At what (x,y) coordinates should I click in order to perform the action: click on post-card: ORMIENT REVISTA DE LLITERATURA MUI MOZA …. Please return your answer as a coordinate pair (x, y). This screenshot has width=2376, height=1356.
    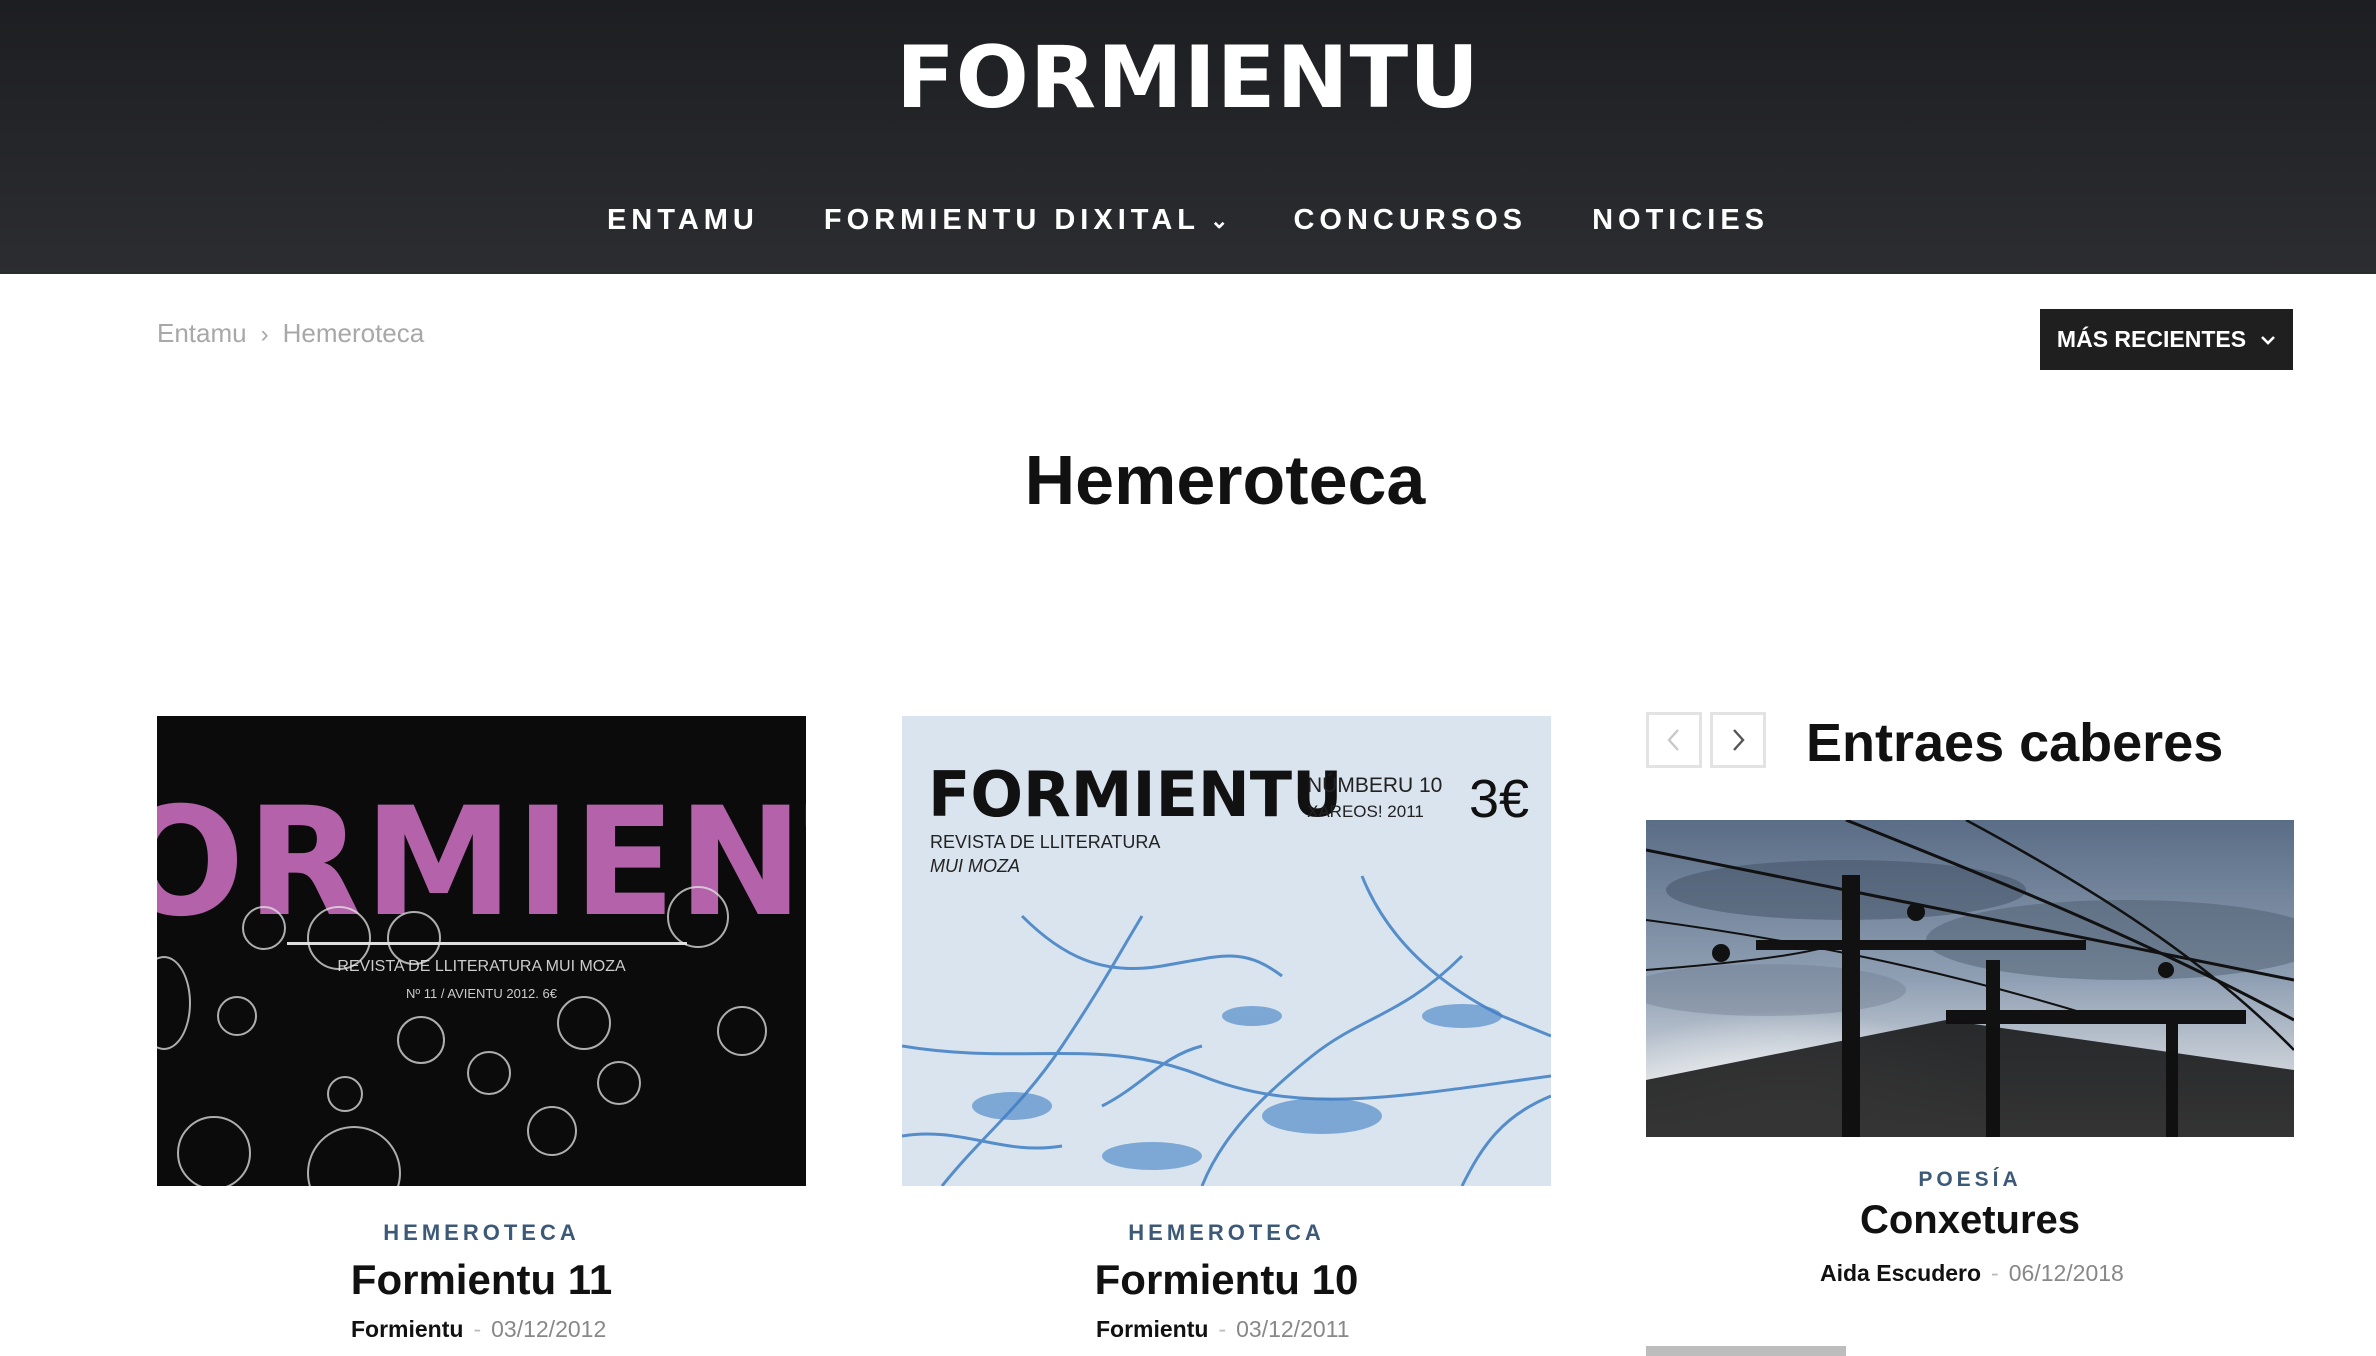
    Looking at the image, I should click on (481, 1029).